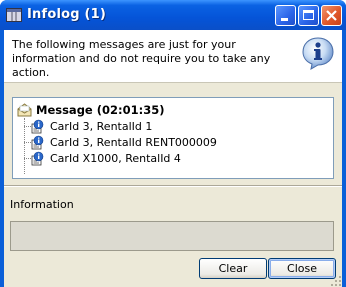 The width and height of the screenshot is (346, 287). What do you see at coordinates (67, 14) in the screenshot?
I see `window-title: Infolog (1)` at bounding box center [67, 14].